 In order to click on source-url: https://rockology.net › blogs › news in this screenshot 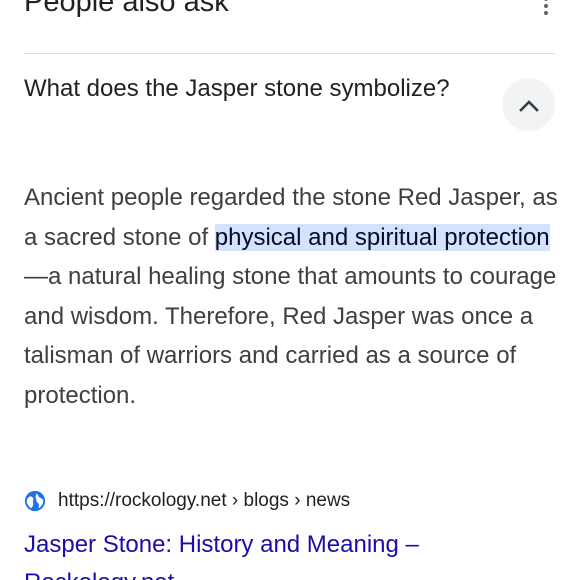, I will do `click(204, 500)`.